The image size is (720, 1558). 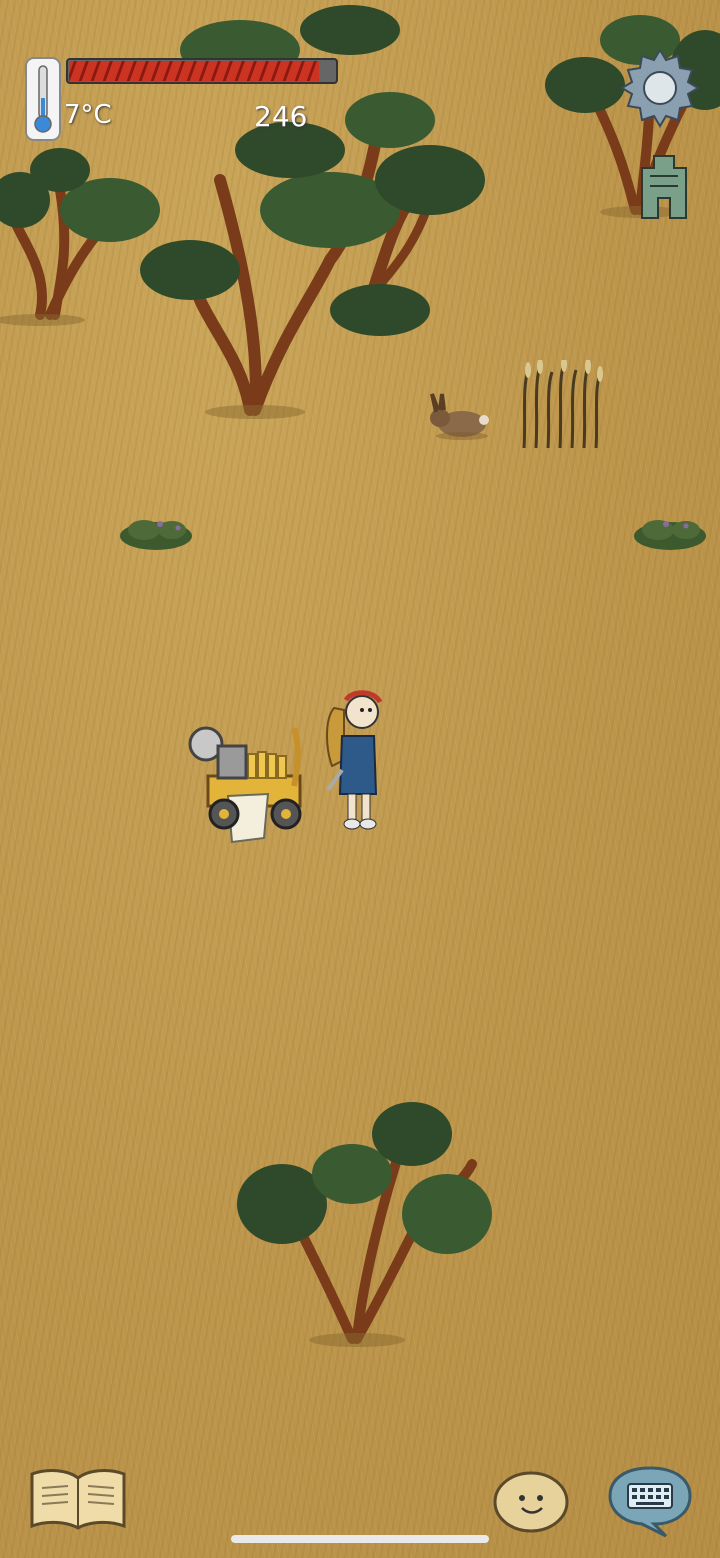 What do you see at coordinates (355, 762) in the screenshot?
I see `player-character` at bounding box center [355, 762].